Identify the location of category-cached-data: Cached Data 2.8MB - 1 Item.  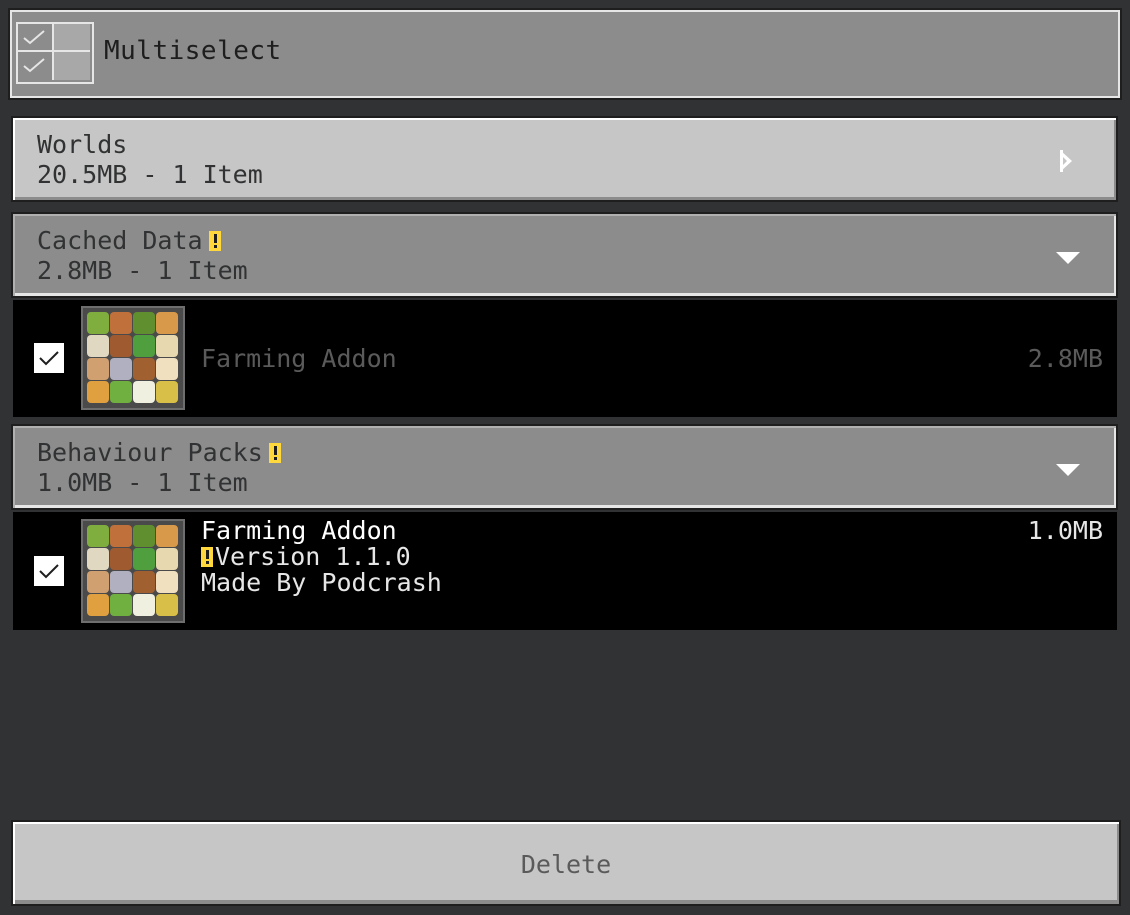
(564, 255).